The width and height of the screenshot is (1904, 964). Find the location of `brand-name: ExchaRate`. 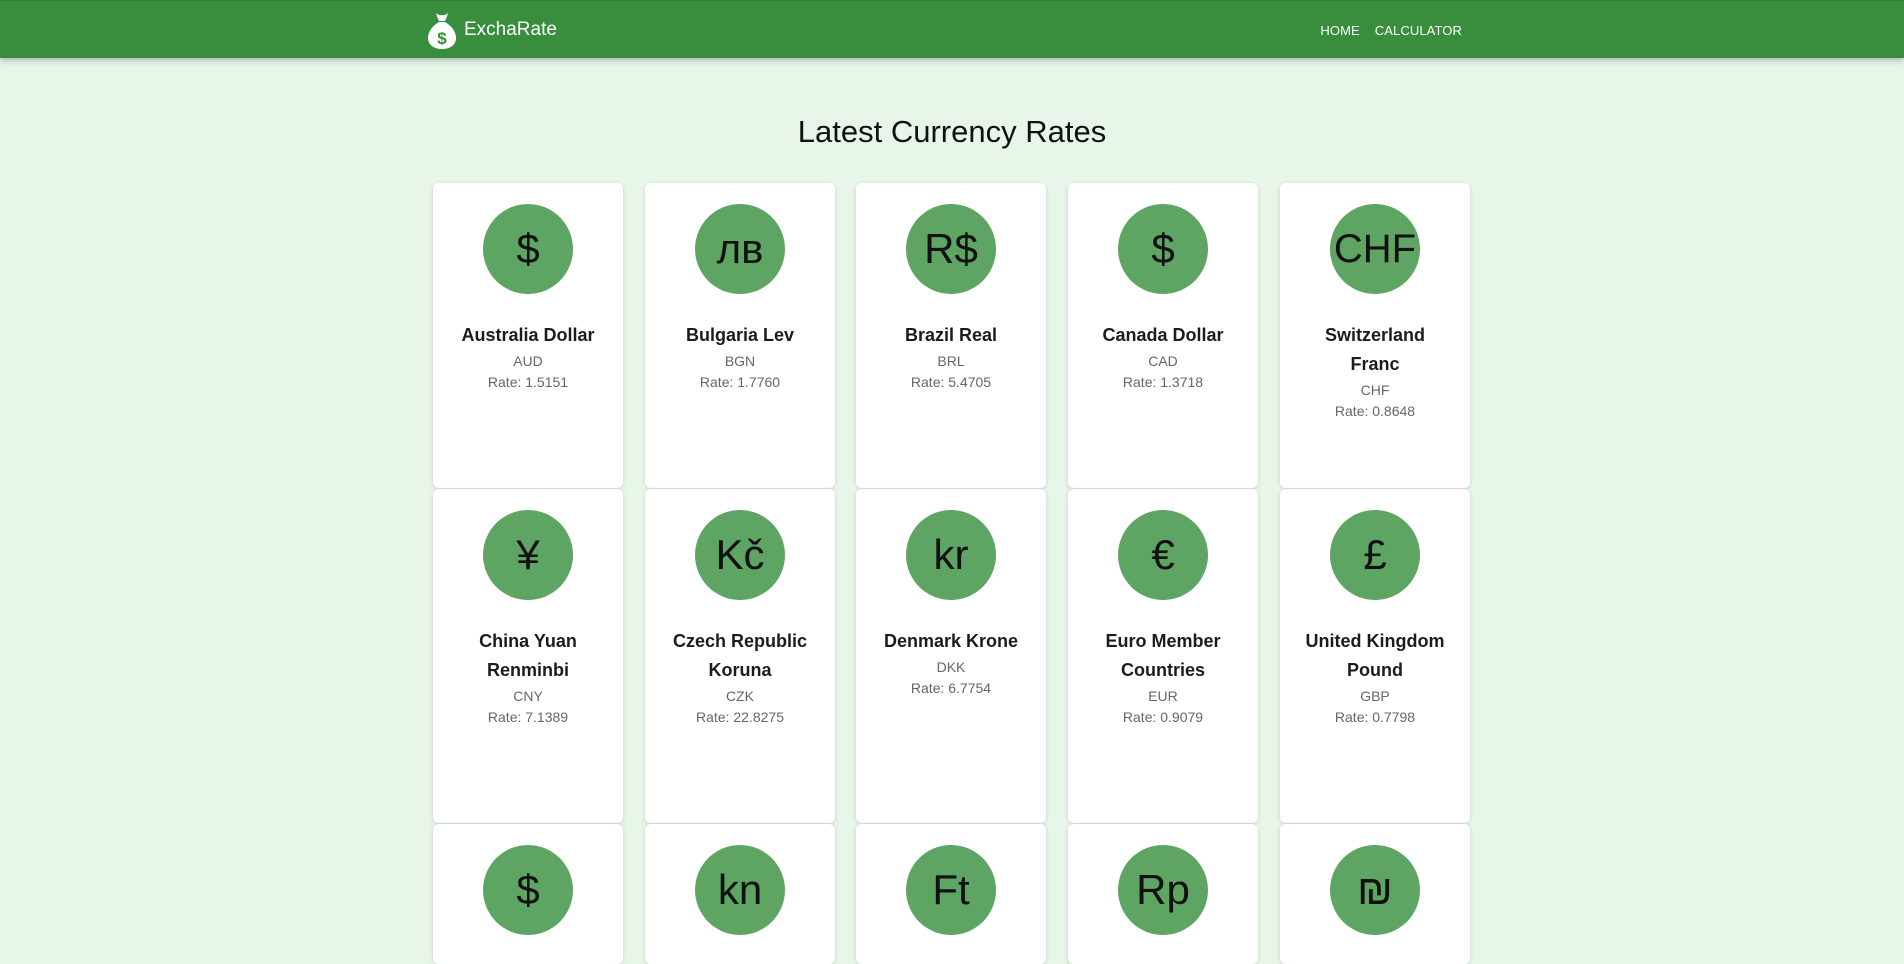

brand-name: ExchaRate is located at coordinates (510, 29).